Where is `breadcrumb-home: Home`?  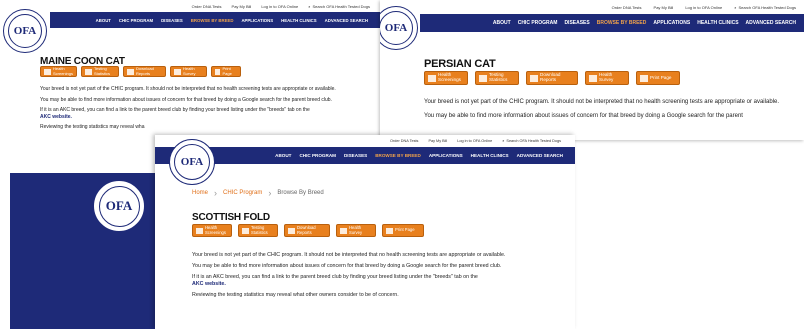 breadcrumb-home: Home is located at coordinates (200, 193).